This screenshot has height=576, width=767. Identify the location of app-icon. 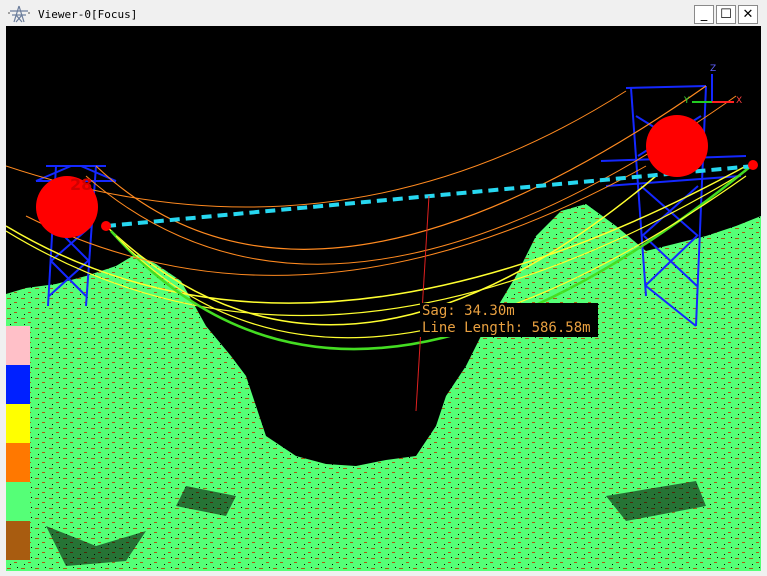
(19, 14).